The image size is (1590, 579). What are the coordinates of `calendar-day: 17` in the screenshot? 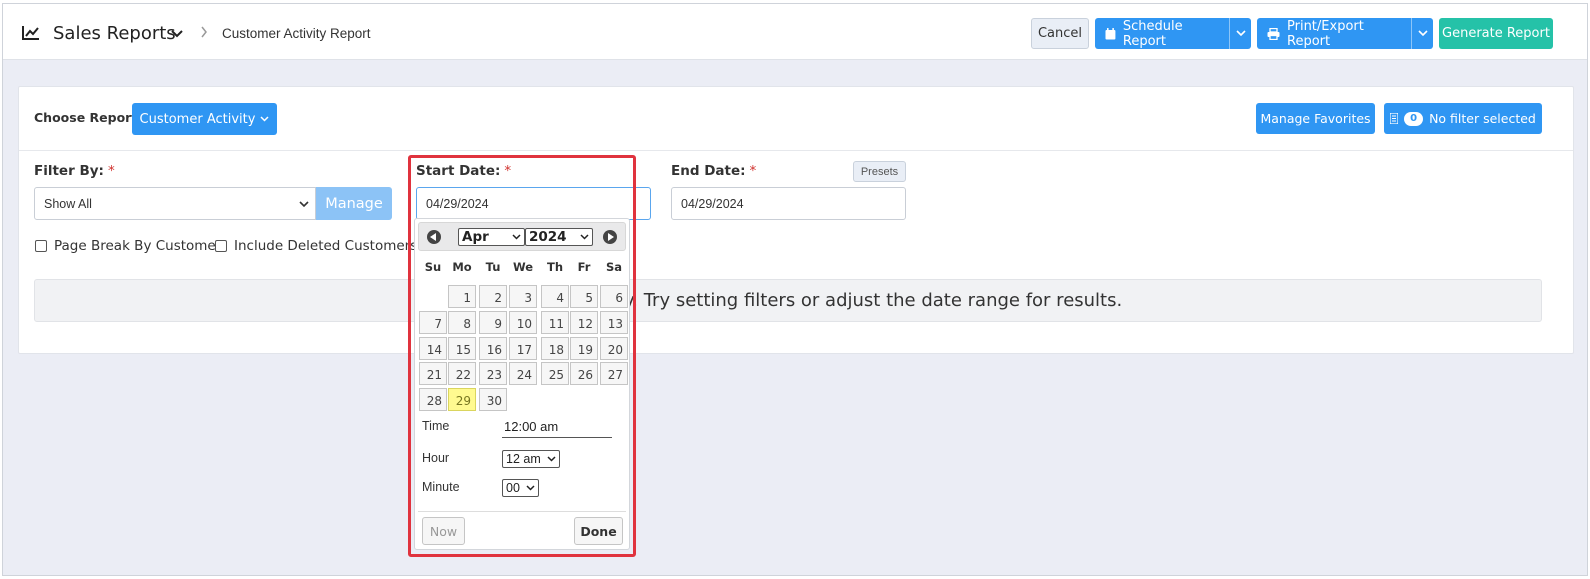 It's located at (523, 348).